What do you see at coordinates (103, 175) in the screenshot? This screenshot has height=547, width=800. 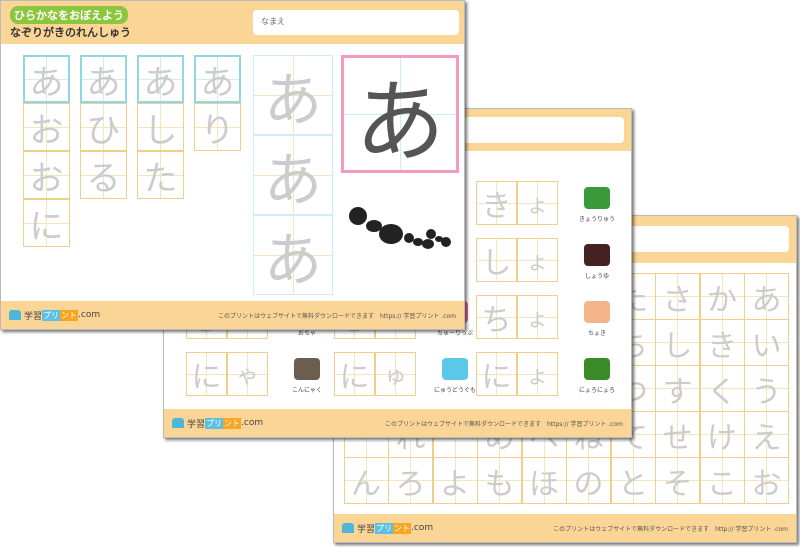 I see `tracing-cell: る` at bounding box center [103, 175].